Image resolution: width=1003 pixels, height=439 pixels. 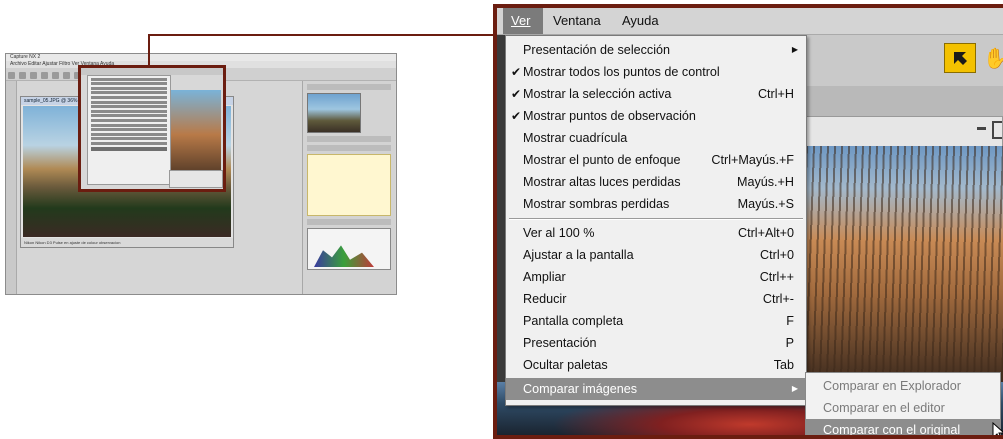 I want to click on thumbnail-highlight-frame, so click(x=152, y=128).